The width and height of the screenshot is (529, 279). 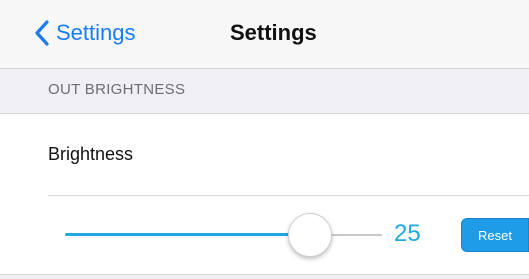 What do you see at coordinates (495, 235) in the screenshot?
I see `reset-button: Reset` at bounding box center [495, 235].